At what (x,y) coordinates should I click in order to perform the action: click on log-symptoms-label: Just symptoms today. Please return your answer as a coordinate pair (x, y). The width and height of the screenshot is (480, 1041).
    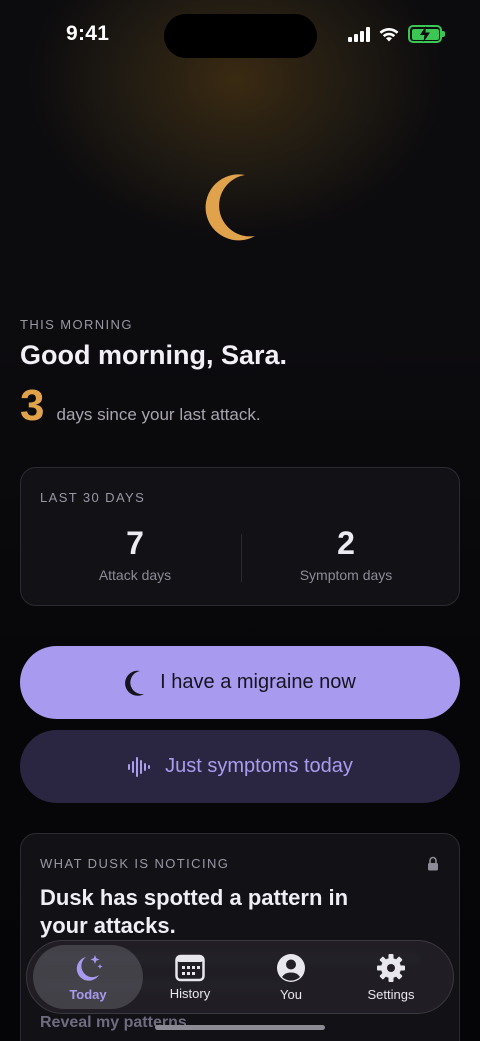
    Looking at the image, I should click on (259, 766).